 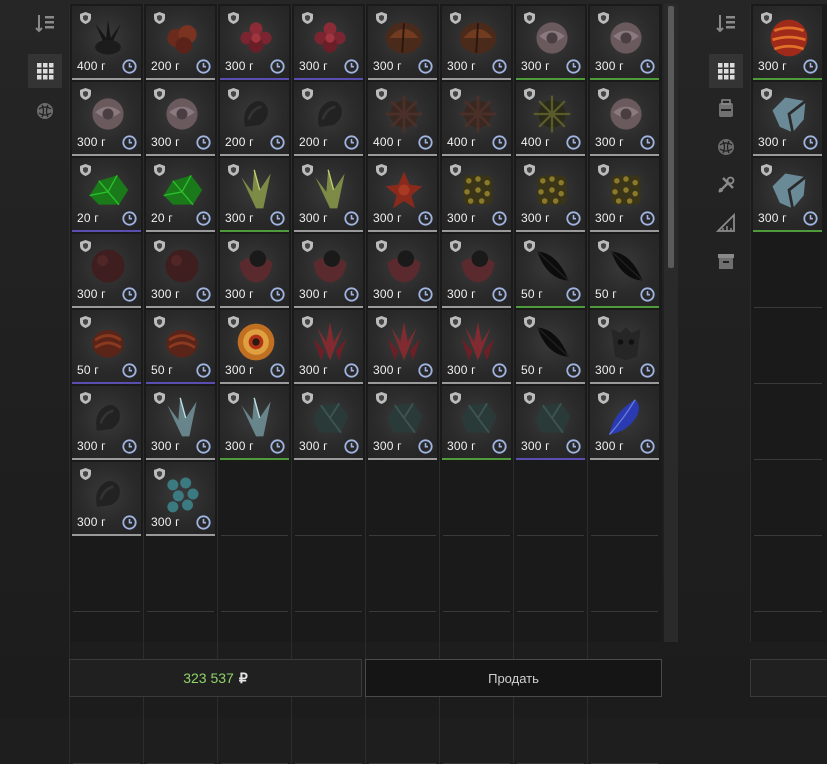 I want to click on sell-button: Продать, so click(x=513, y=678).